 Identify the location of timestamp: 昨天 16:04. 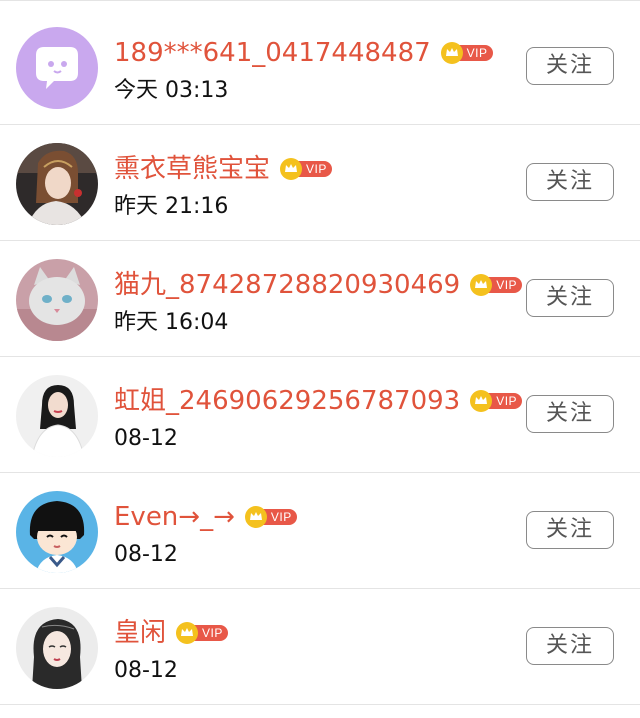
(171, 322).